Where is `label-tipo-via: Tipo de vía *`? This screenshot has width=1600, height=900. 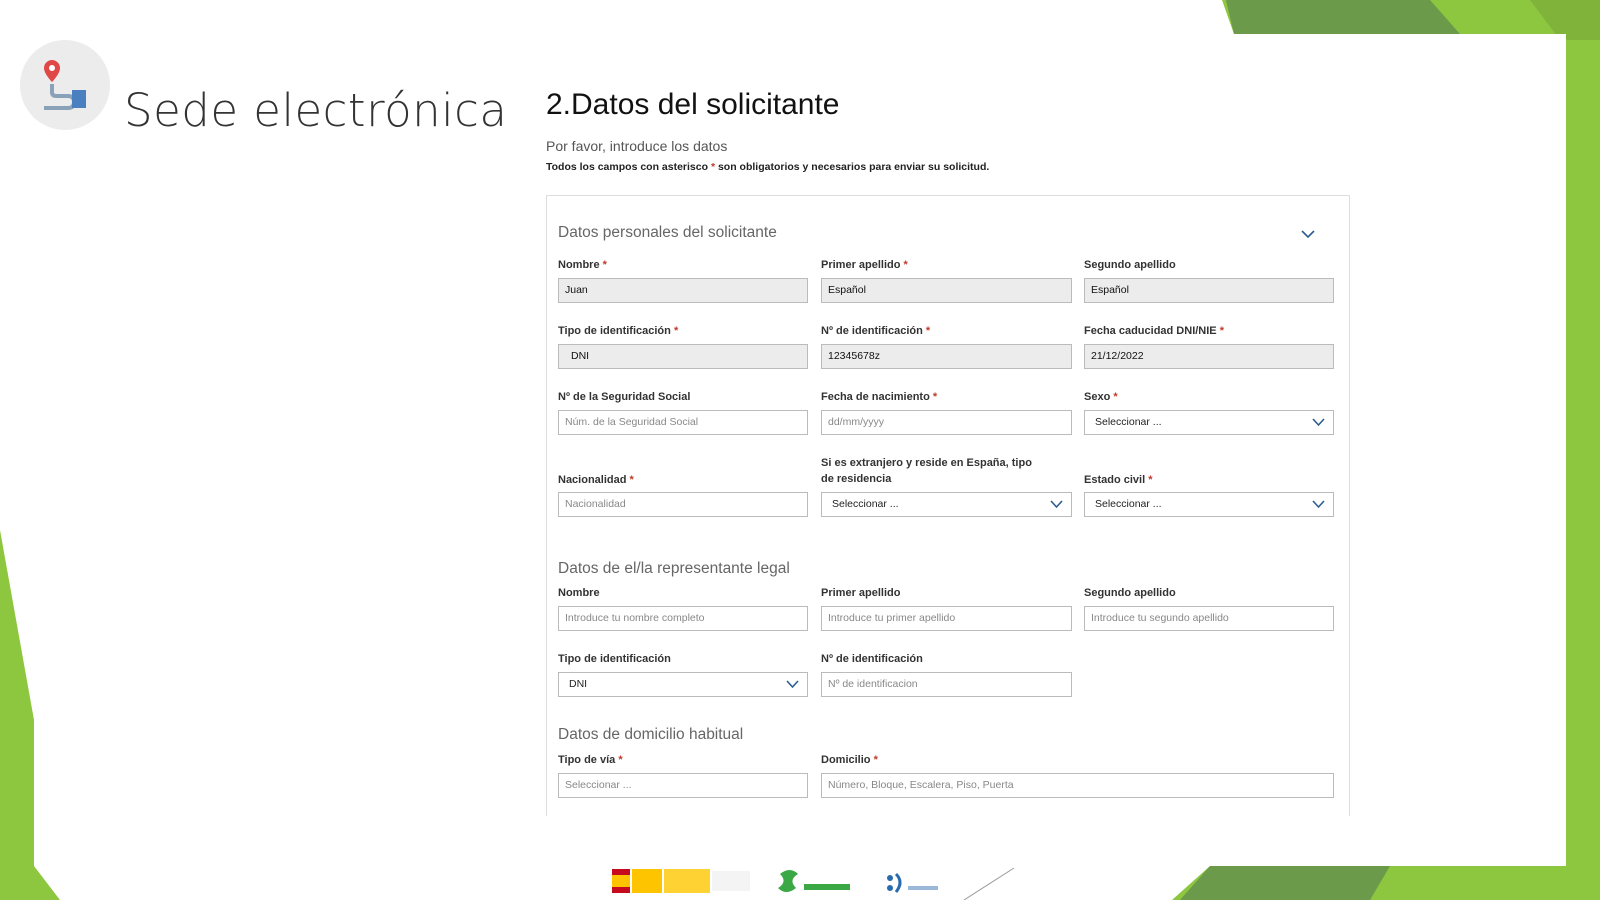 label-tipo-via: Tipo de vía * is located at coordinates (590, 760).